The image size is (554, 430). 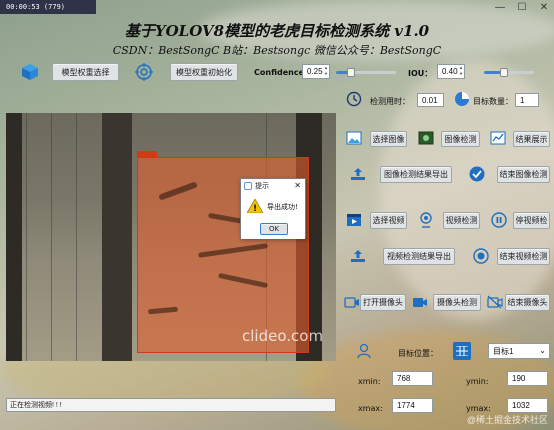 What do you see at coordinates (419, 256) in the screenshot?
I see `export-video-result-button: 视频检测结果导出` at bounding box center [419, 256].